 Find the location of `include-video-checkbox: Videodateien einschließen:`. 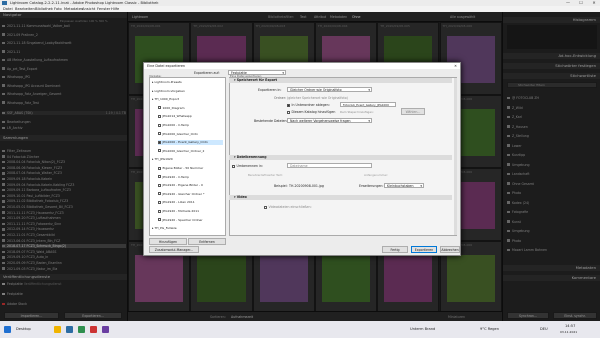

include-video-checkbox: Videodateien einschließen: is located at coordinates (288, 207).